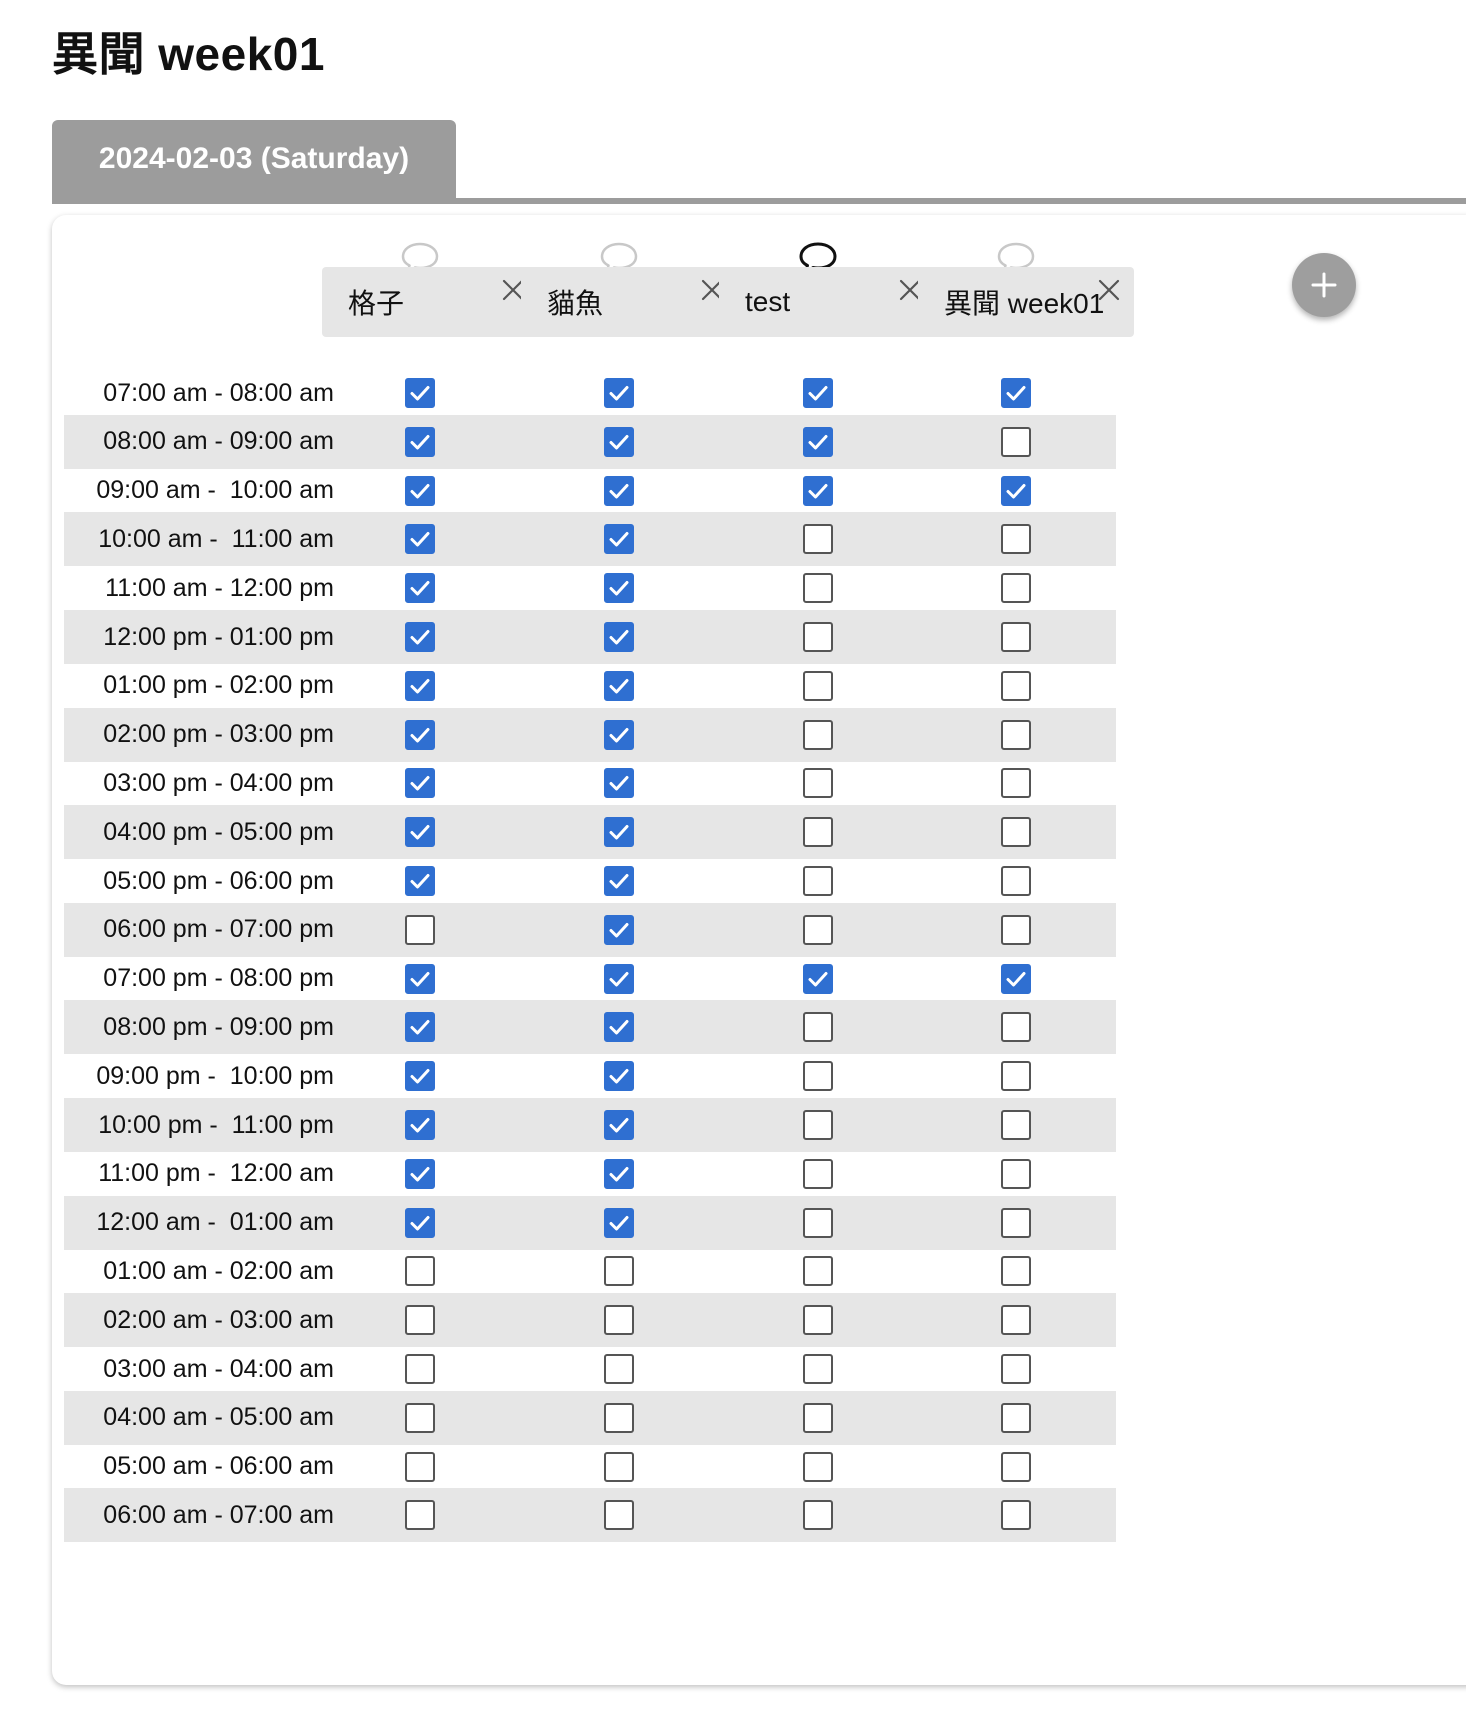  I want to click on close-icon, so click(1109, 290).